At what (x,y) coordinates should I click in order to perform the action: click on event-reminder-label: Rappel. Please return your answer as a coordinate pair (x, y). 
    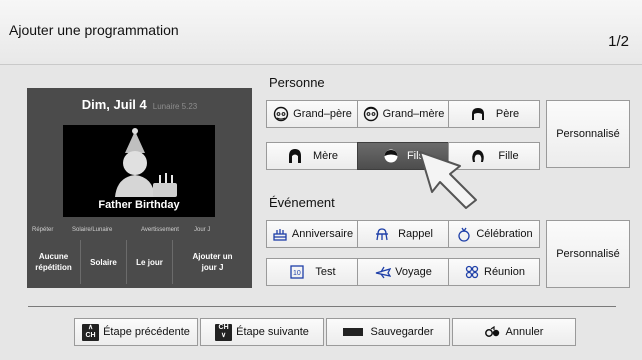
    Looking at the image, I should click on (415, 234).